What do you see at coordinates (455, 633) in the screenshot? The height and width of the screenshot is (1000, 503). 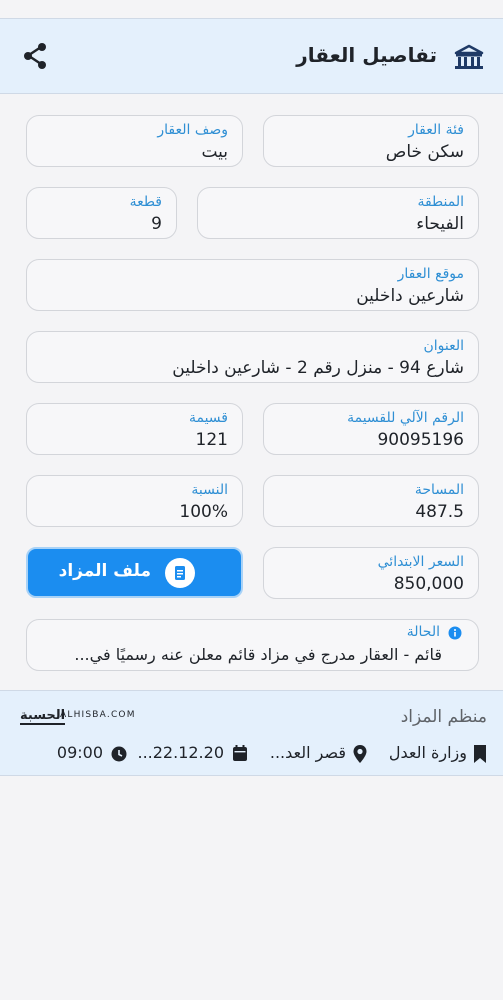 I see `info-icon` at bounding box center [455, 633].